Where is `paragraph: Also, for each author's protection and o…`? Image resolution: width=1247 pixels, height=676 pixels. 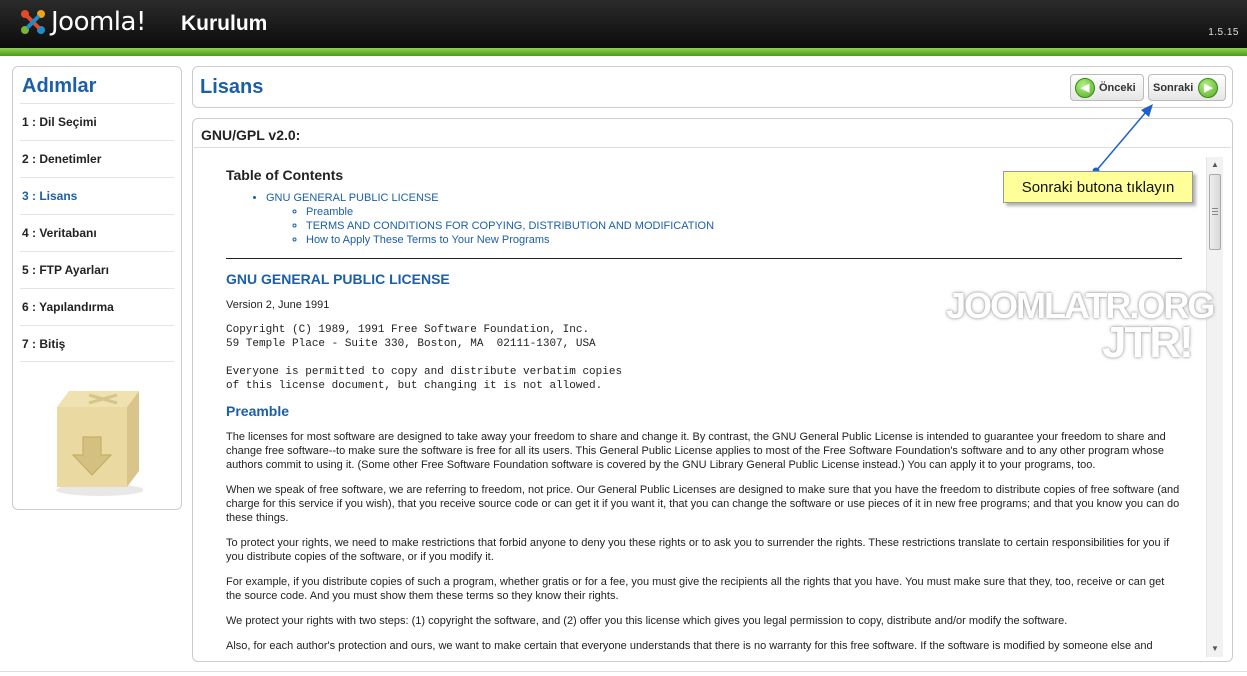 paragraph: Also, for each author's protection and o… is located at coordinates (689, 646).